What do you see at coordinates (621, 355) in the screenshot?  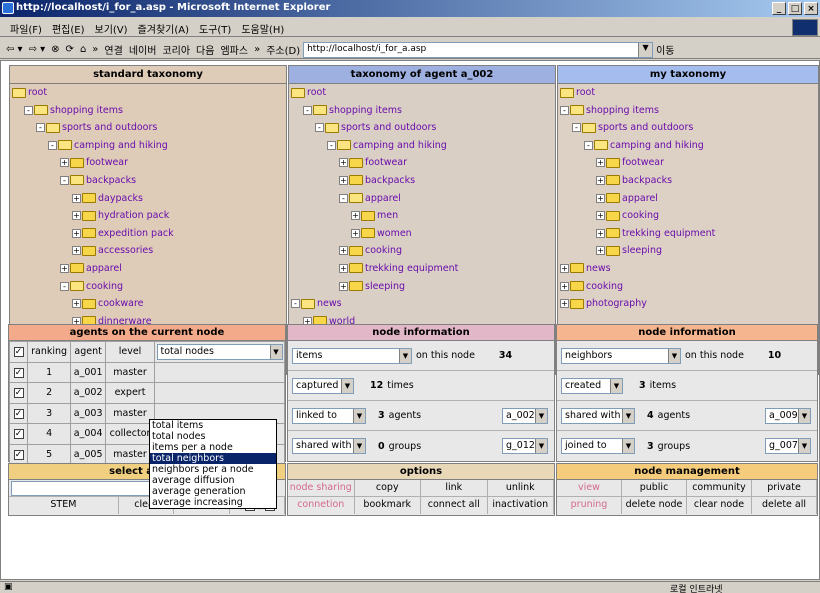 I see `node-info-select: neighbors ▼` at bounding box center [621, 355].